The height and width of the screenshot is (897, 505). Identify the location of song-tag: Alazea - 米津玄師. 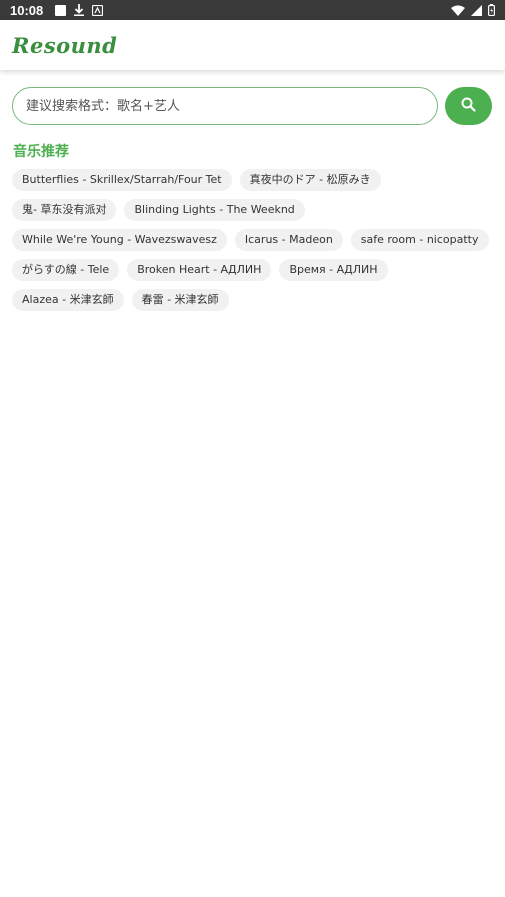
(68, 300).